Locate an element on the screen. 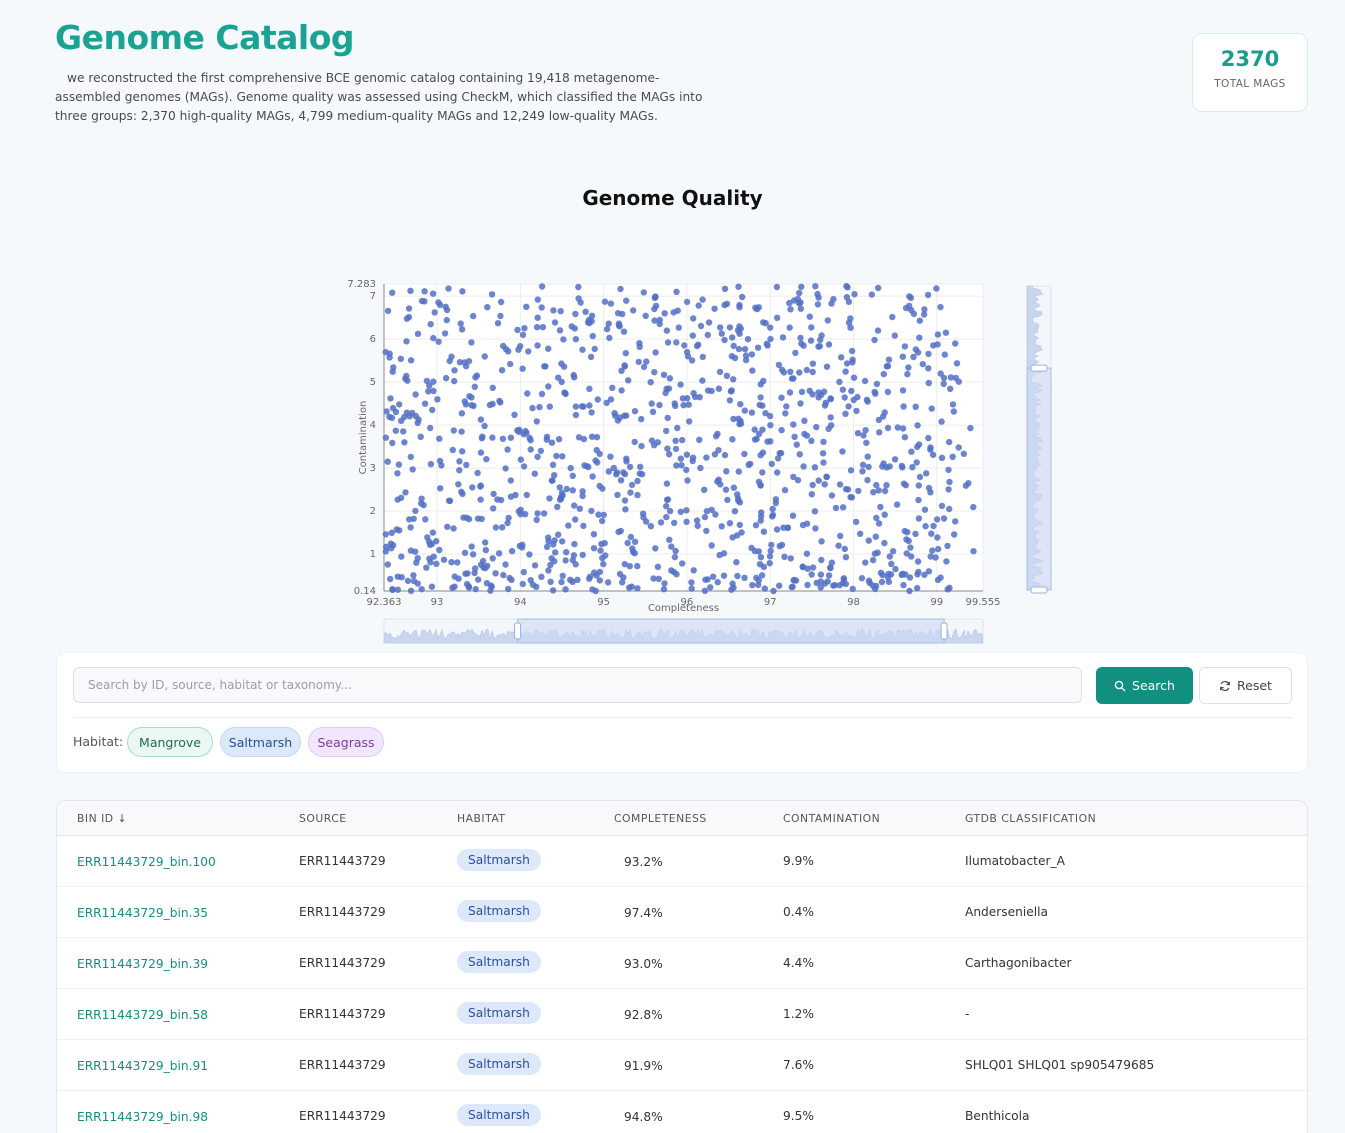  y-zoom-window is located at coordinates (1039, 479).